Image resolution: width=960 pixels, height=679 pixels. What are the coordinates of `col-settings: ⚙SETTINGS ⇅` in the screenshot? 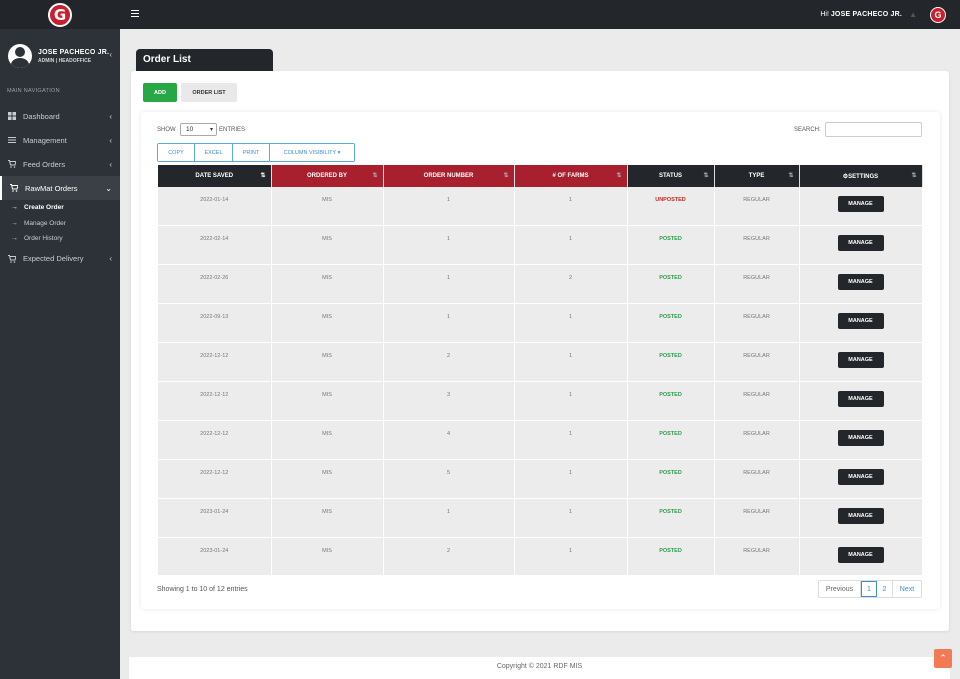 It's located at (861, 176).